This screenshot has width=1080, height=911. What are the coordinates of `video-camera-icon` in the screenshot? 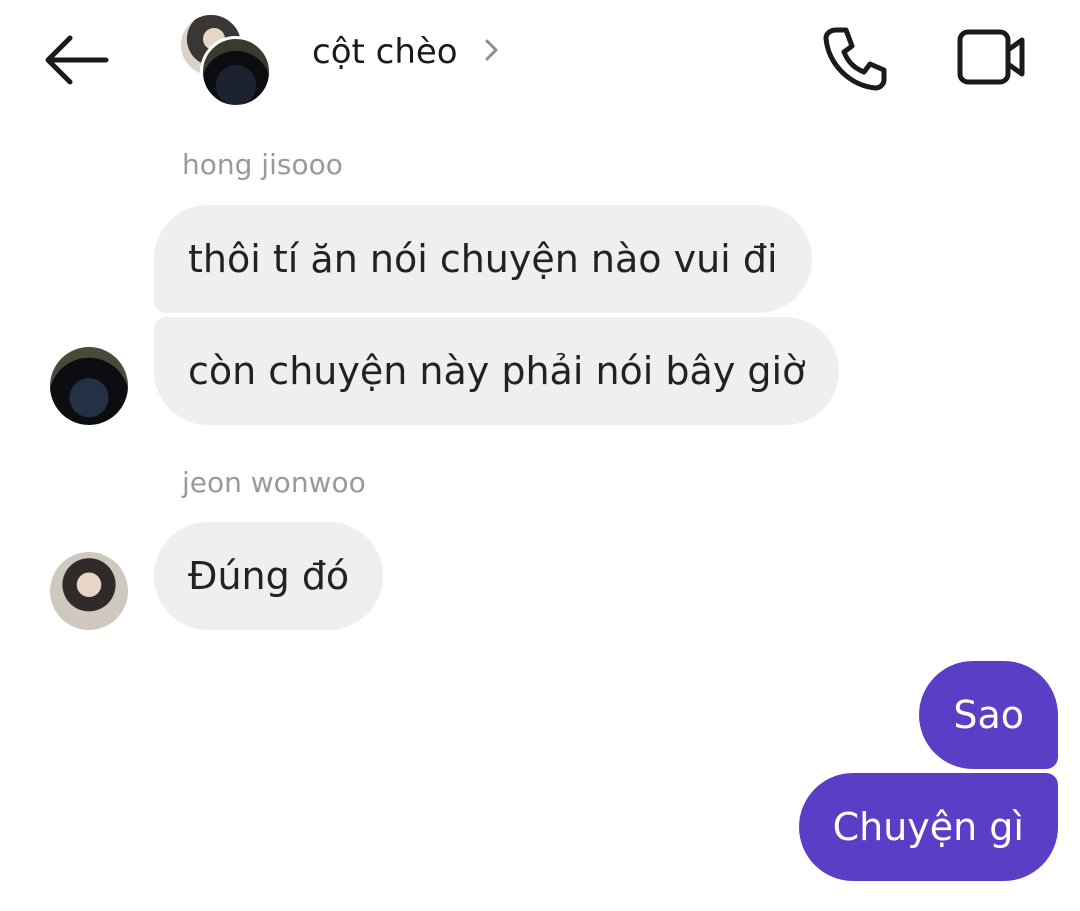 It's located at (991, 57).